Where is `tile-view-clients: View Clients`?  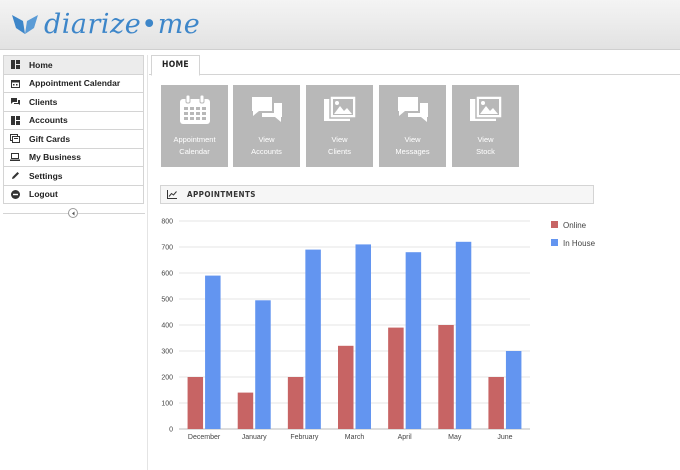
tile-view-clients: View Clients is located at coordinates (339, 126).